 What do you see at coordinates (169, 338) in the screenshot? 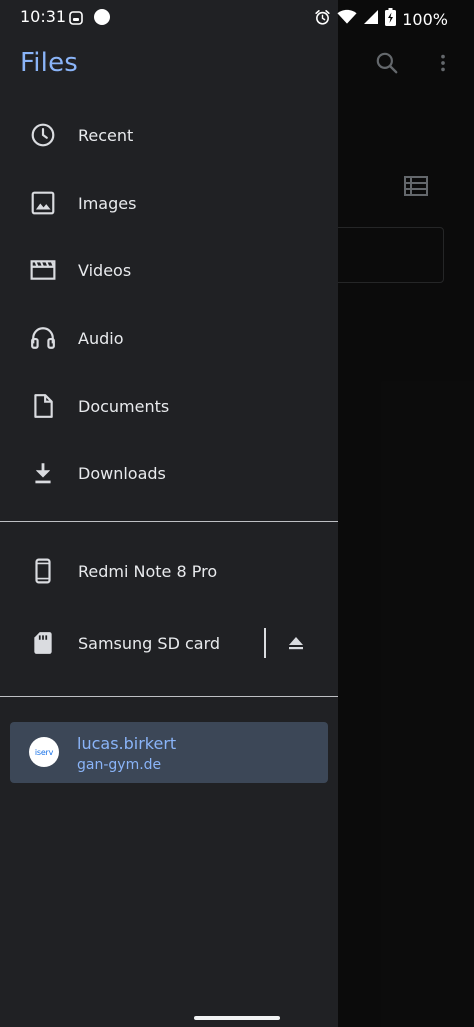
I see `nav-item-audio: Audio` at bounding box center [169, 338].